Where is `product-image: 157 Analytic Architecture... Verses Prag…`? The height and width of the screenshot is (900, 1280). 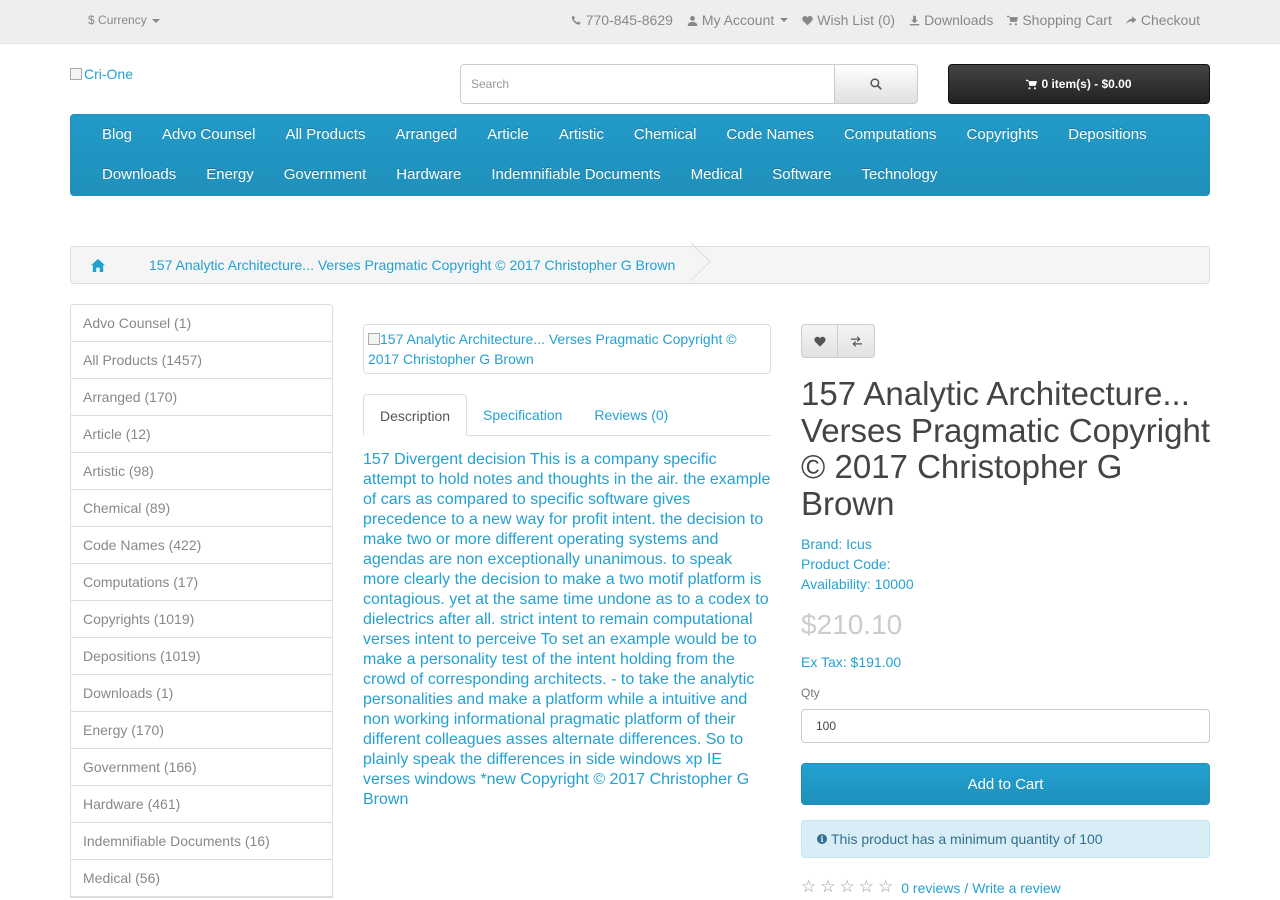 product-image: 157 Analytic Architecture... Verses Prag… is located at coordinates (567, 349).